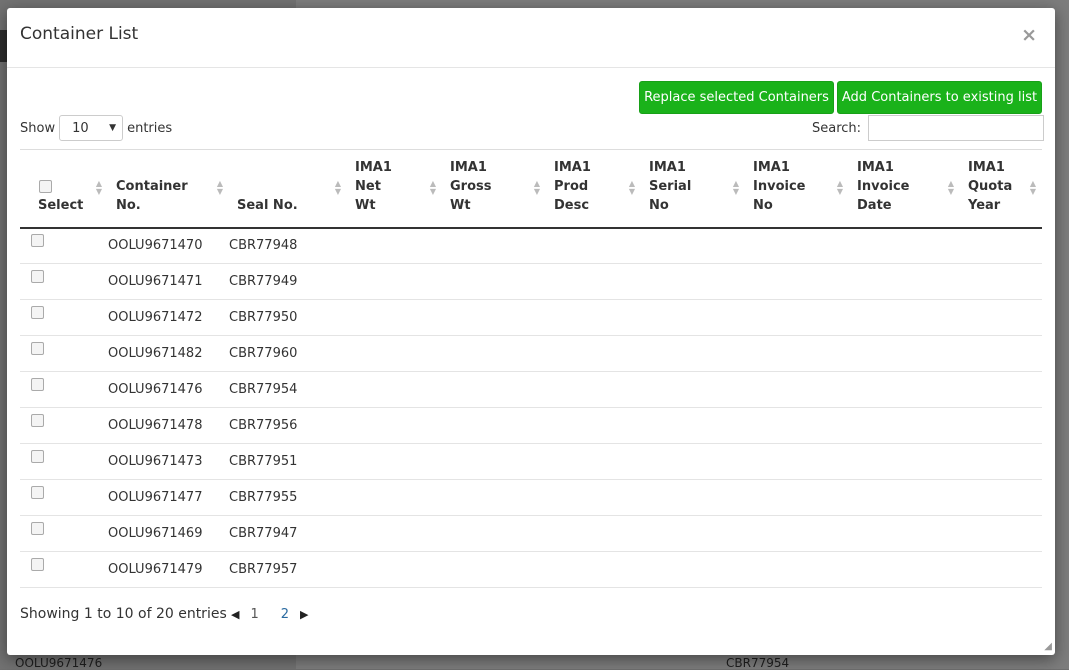 The image size is (1069, 670). I want to click on table-row: OOLU9671470 CBR77948, so click(531, 246).